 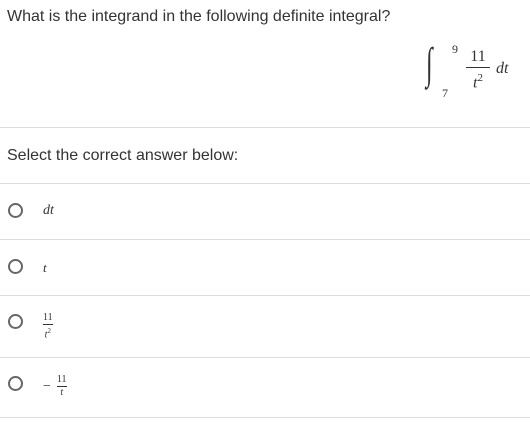 I want to click on option-3-denominator-exponent: 2, so click(x=49, y=331).